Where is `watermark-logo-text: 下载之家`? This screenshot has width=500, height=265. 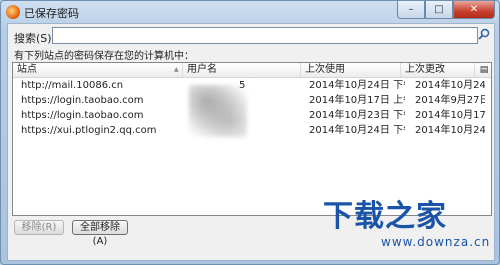 watermark-logo-text: 下载之家 is located at coordinates (385, 216).